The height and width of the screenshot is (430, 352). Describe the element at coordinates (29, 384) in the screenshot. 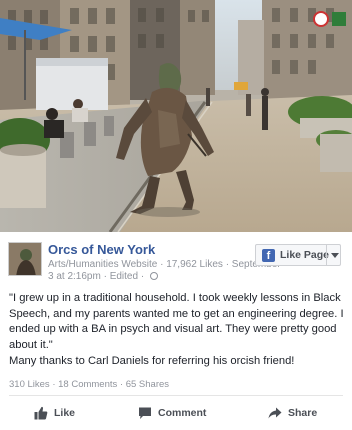

I see `likes-count-link: 310 Likes` at that location.